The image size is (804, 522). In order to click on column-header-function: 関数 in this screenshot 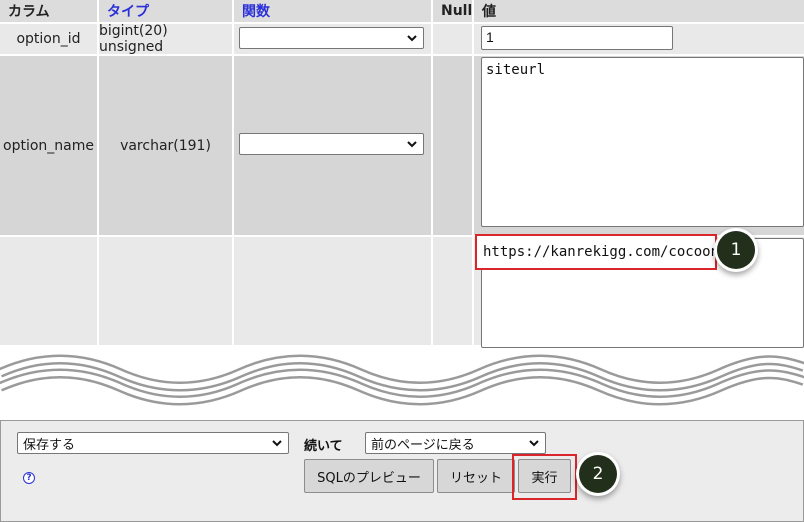, I will do `click(332, 11)`.